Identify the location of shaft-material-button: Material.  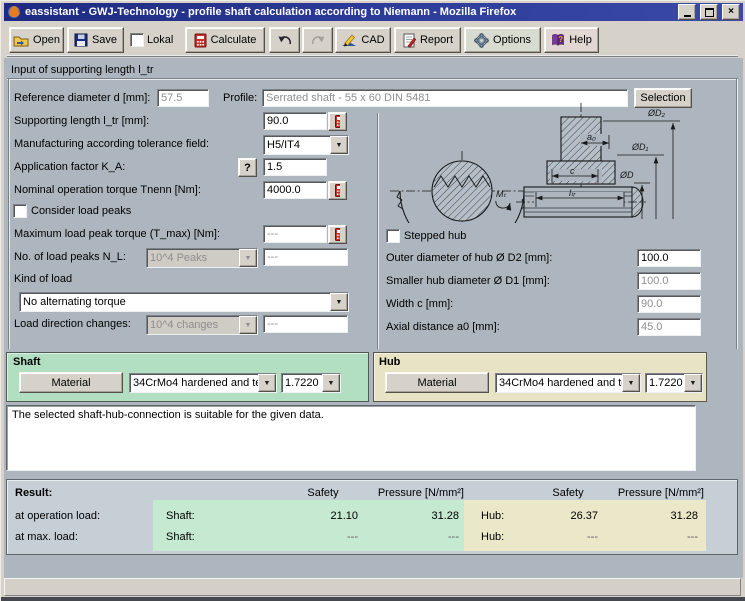
(71, 382).